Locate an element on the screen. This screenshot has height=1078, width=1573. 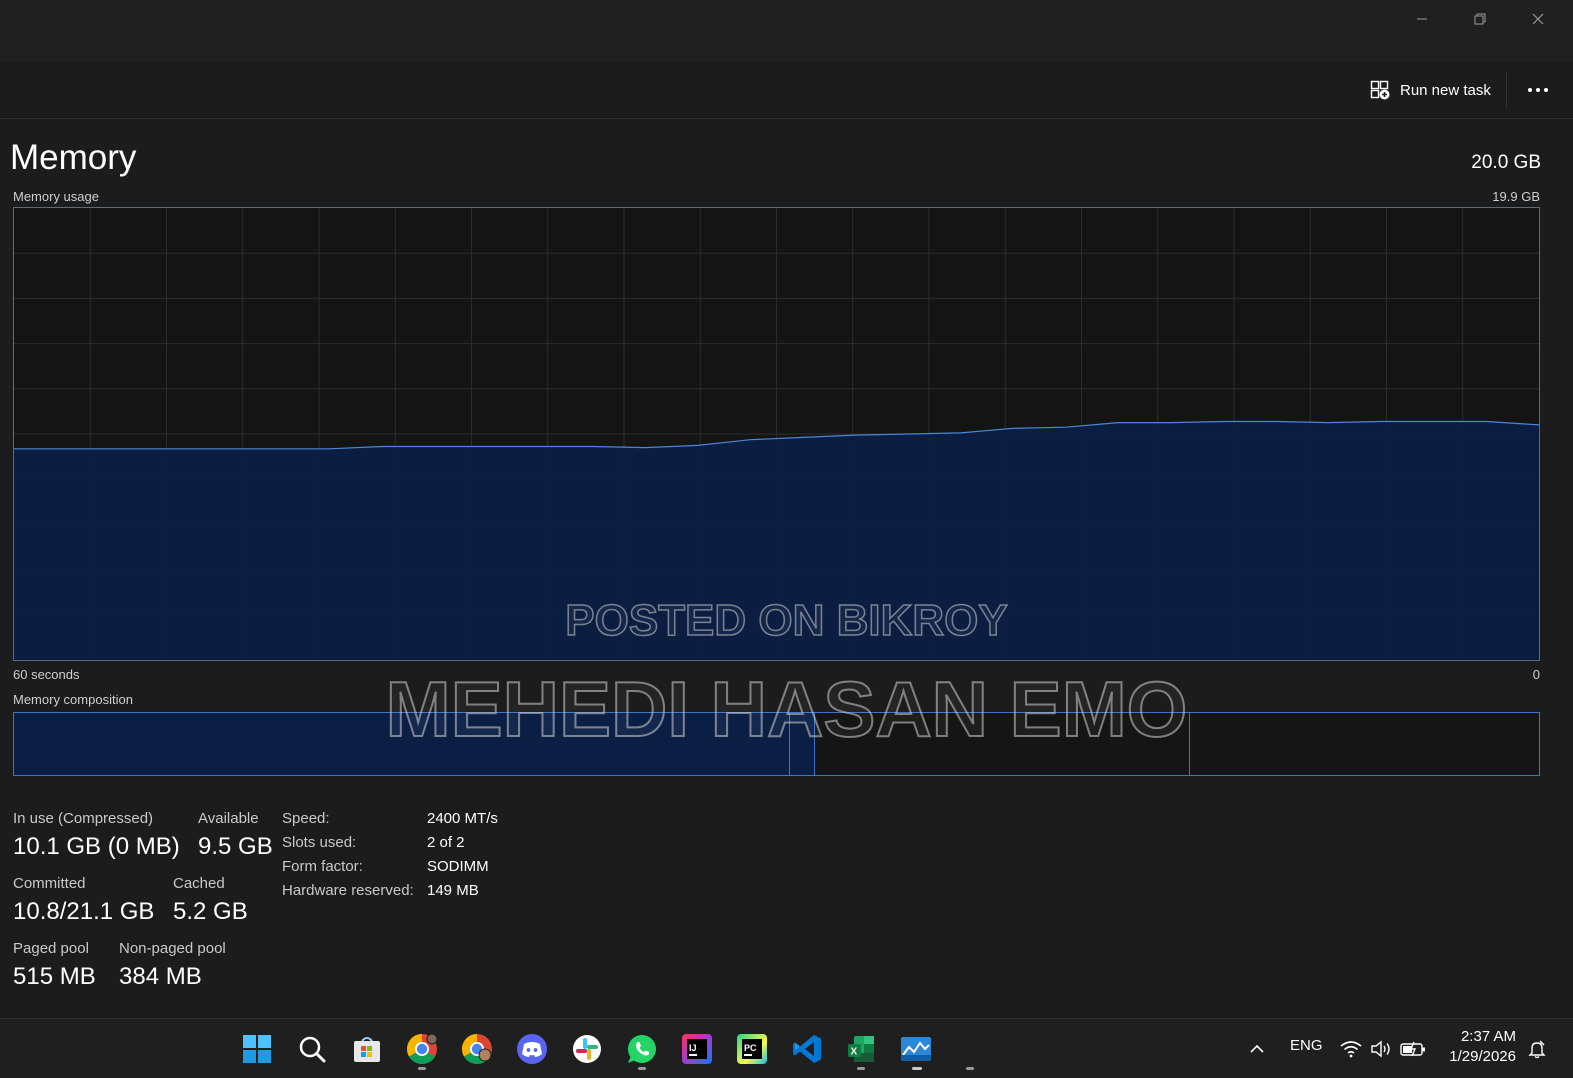
chevron-up-icon is located at coordinates (1257, 1048).